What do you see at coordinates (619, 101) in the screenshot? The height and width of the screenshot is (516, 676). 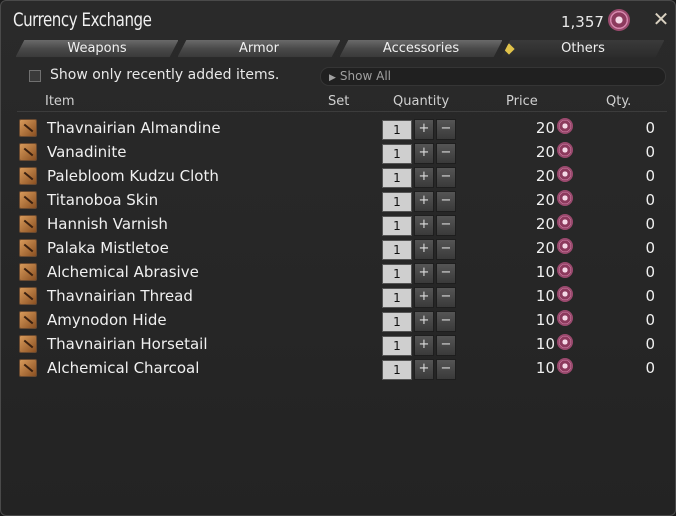 I see `column-qty: Qty.` at bounding box center [619, 101].